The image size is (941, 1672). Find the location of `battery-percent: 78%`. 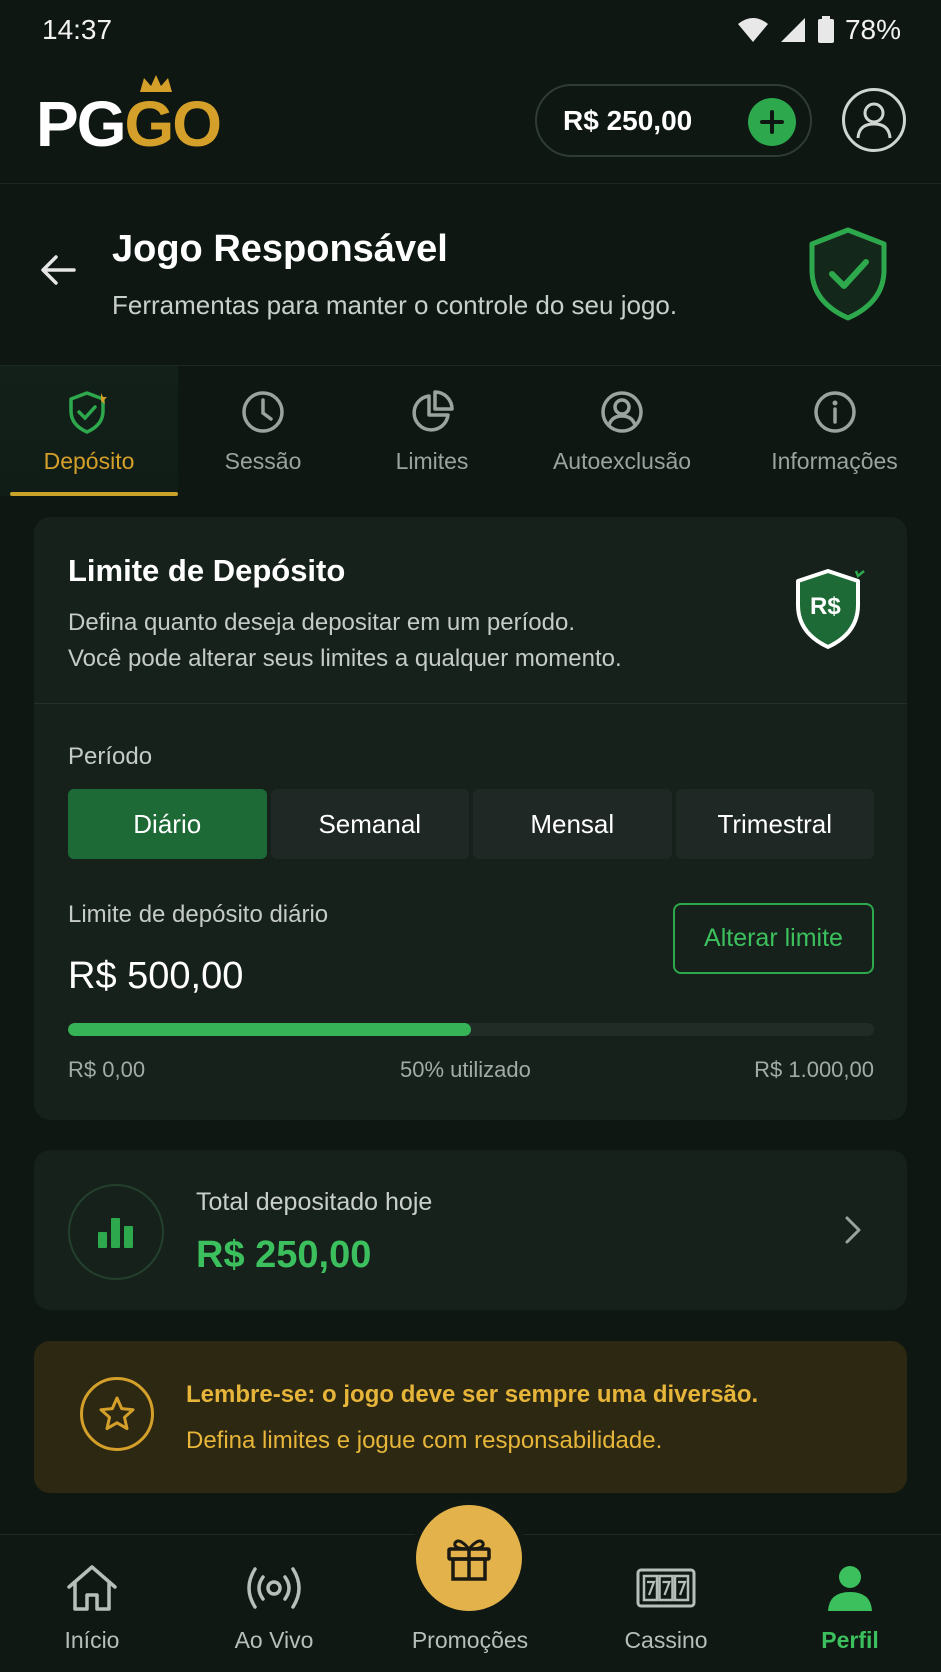

battery-percent: 78% is located at coordinates (872, 29).